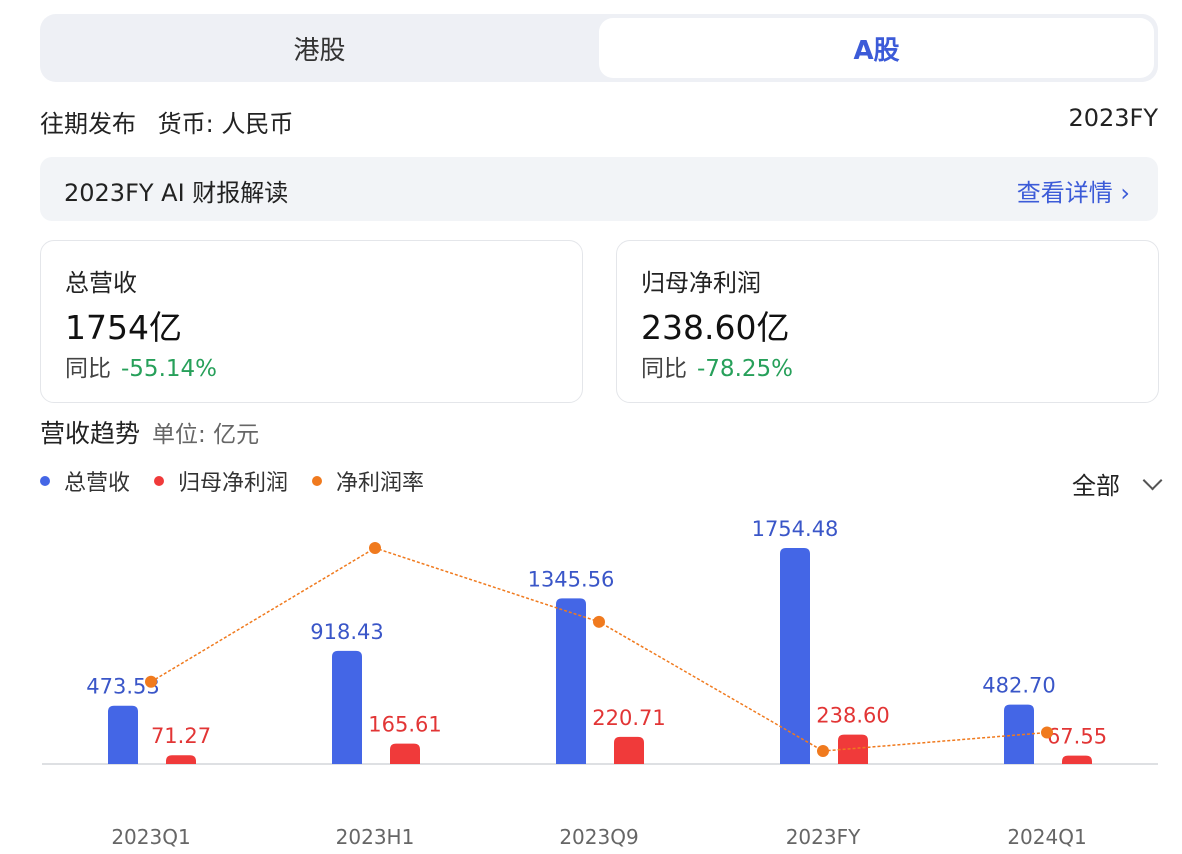 This screenshot has width=1182, height=854. Describe the element at coordinates (571, 579) in the screenshot. I see `revenue-data-label: 1345.56` at that location.